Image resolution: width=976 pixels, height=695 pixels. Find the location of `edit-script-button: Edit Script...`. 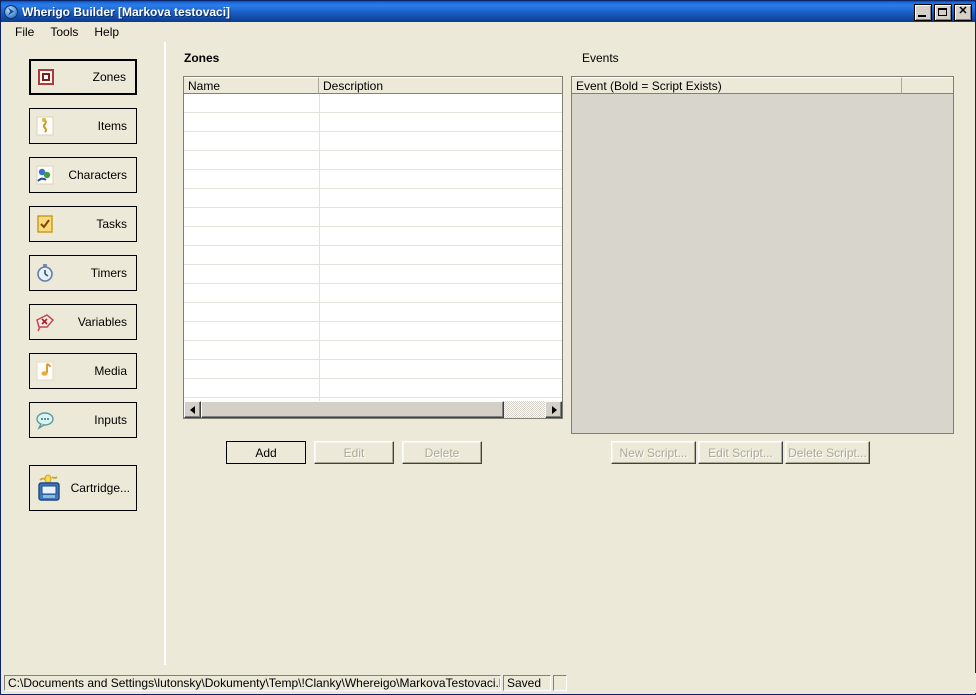

edit-script-button: Edit Script... is located at coordinates (740, 452).